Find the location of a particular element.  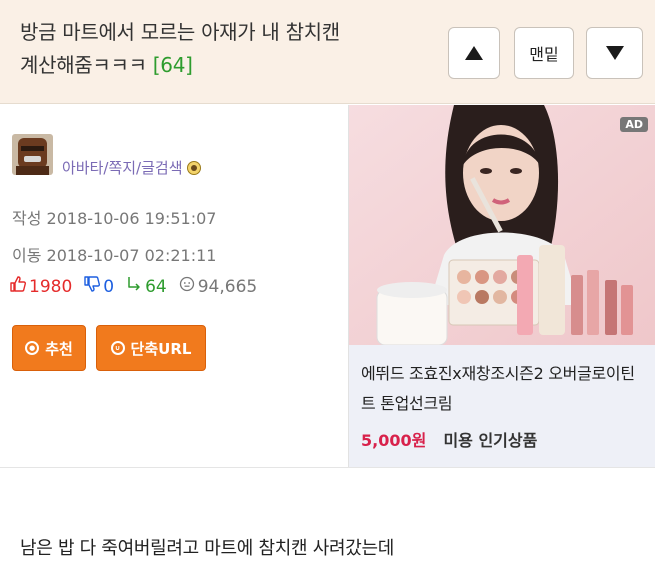

thumbs-down-icon is located at coordinates (92, 286).